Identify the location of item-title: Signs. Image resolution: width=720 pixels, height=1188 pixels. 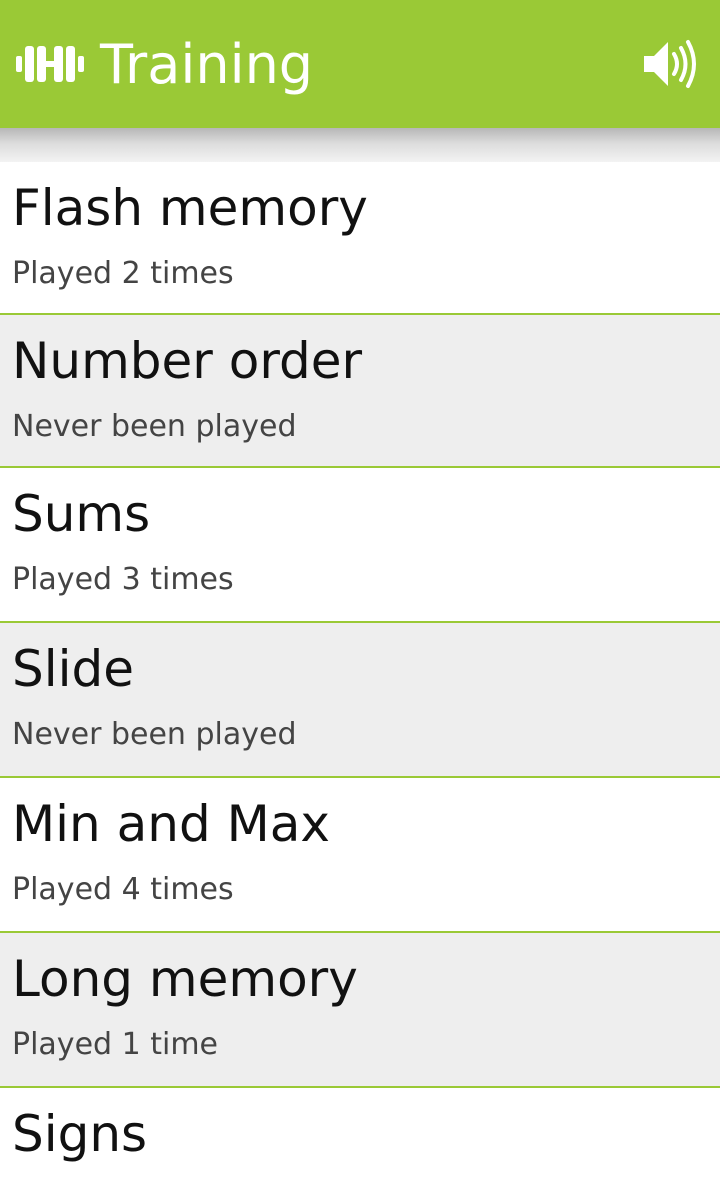
(80, 1134).